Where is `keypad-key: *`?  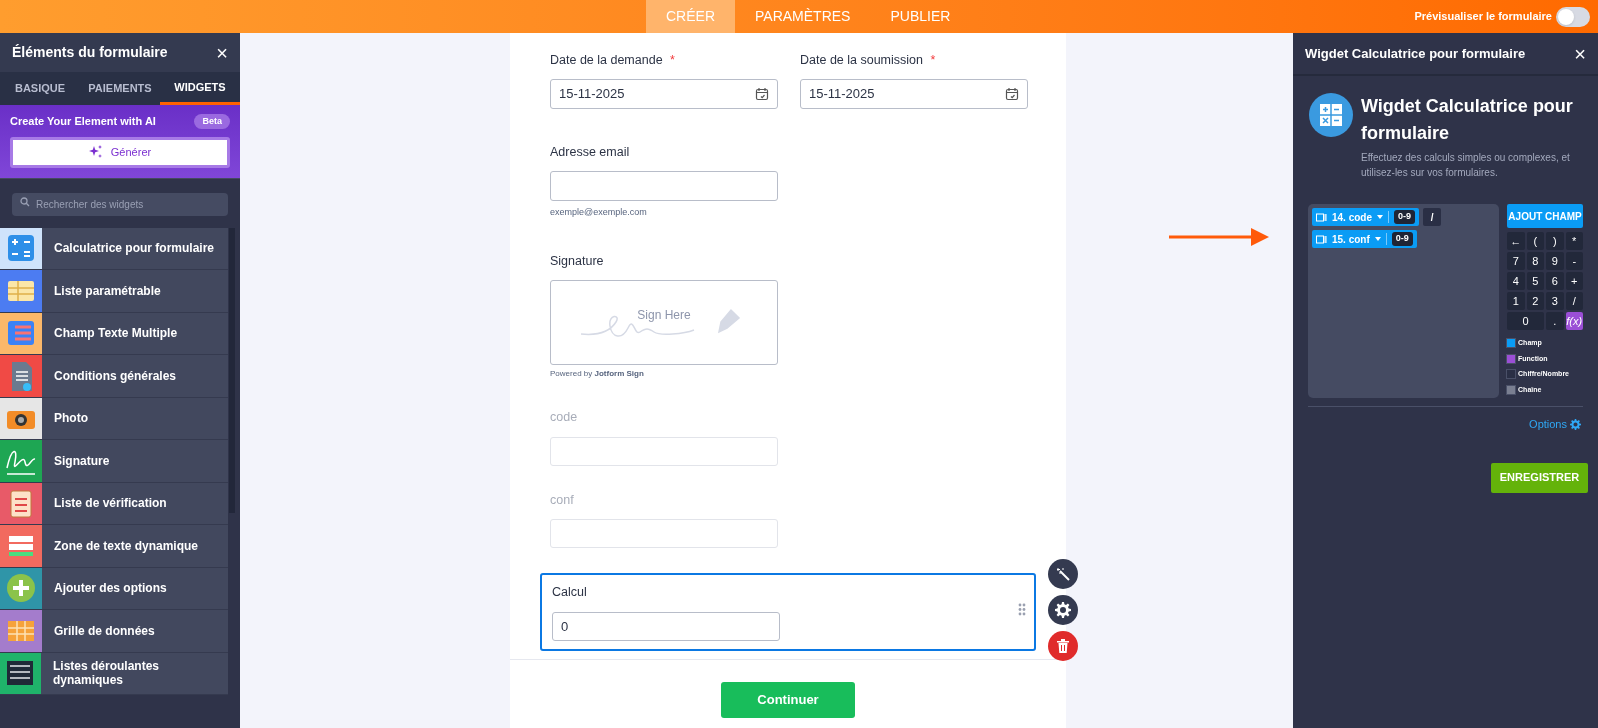 keypad-key: * is located at coordinates (1574, 241).